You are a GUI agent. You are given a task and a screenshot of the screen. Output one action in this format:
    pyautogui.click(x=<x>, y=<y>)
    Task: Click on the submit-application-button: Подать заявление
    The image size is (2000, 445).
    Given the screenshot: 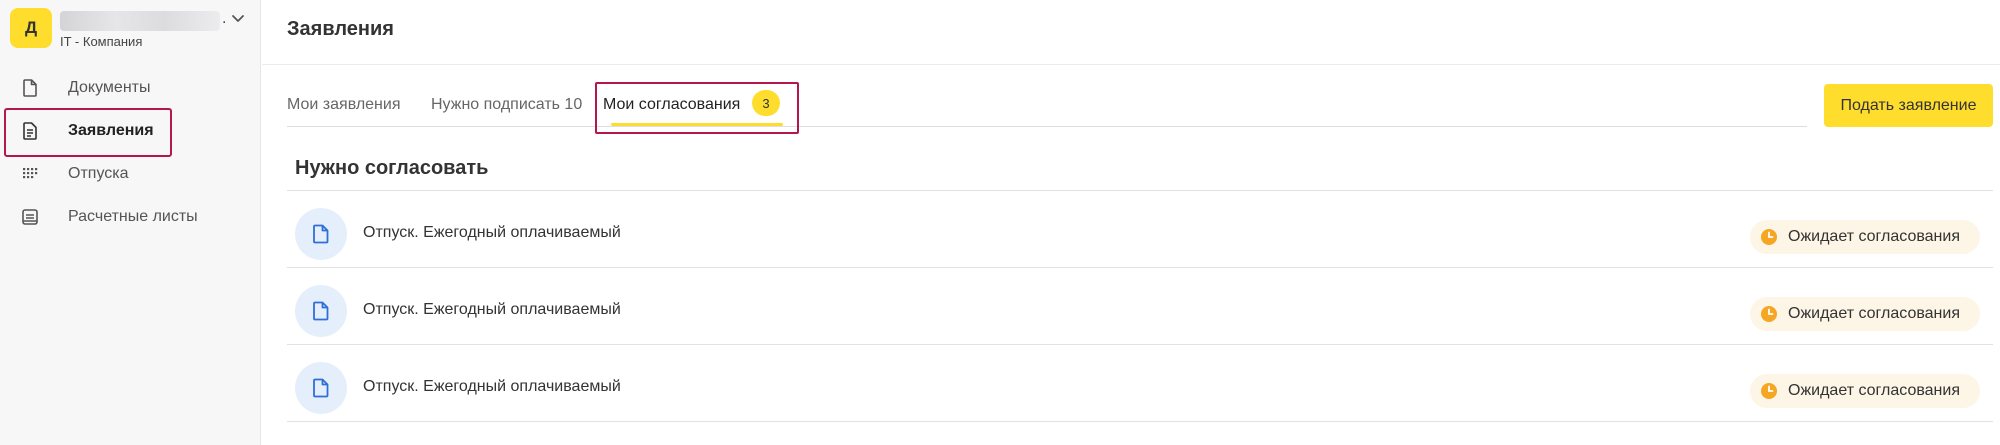 What is the action you would take?
    pyautogui.click(x=1908, y=105)
    